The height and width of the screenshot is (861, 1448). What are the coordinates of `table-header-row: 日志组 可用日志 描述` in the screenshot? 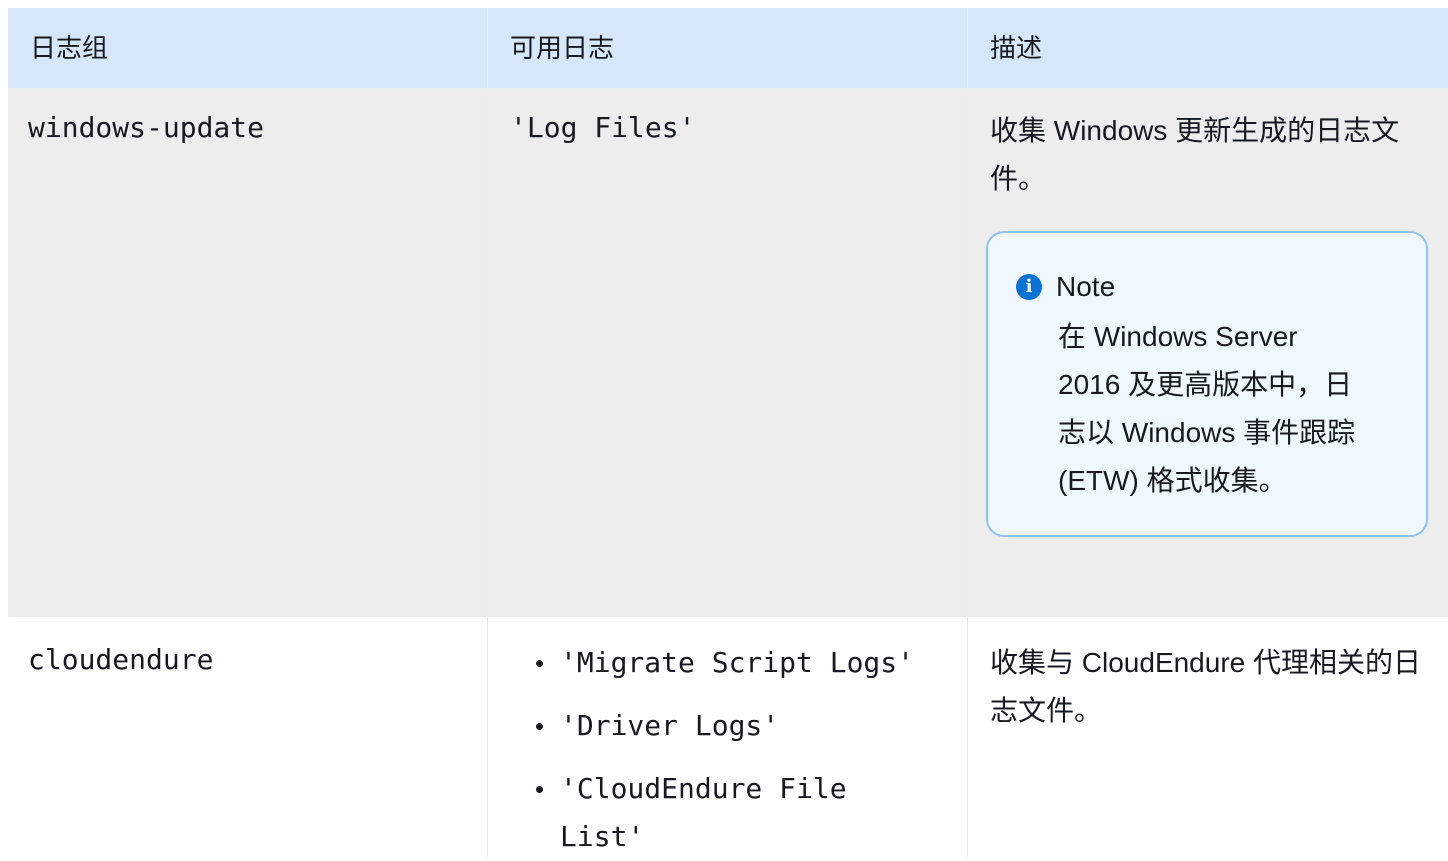 It's located at (728, 48).